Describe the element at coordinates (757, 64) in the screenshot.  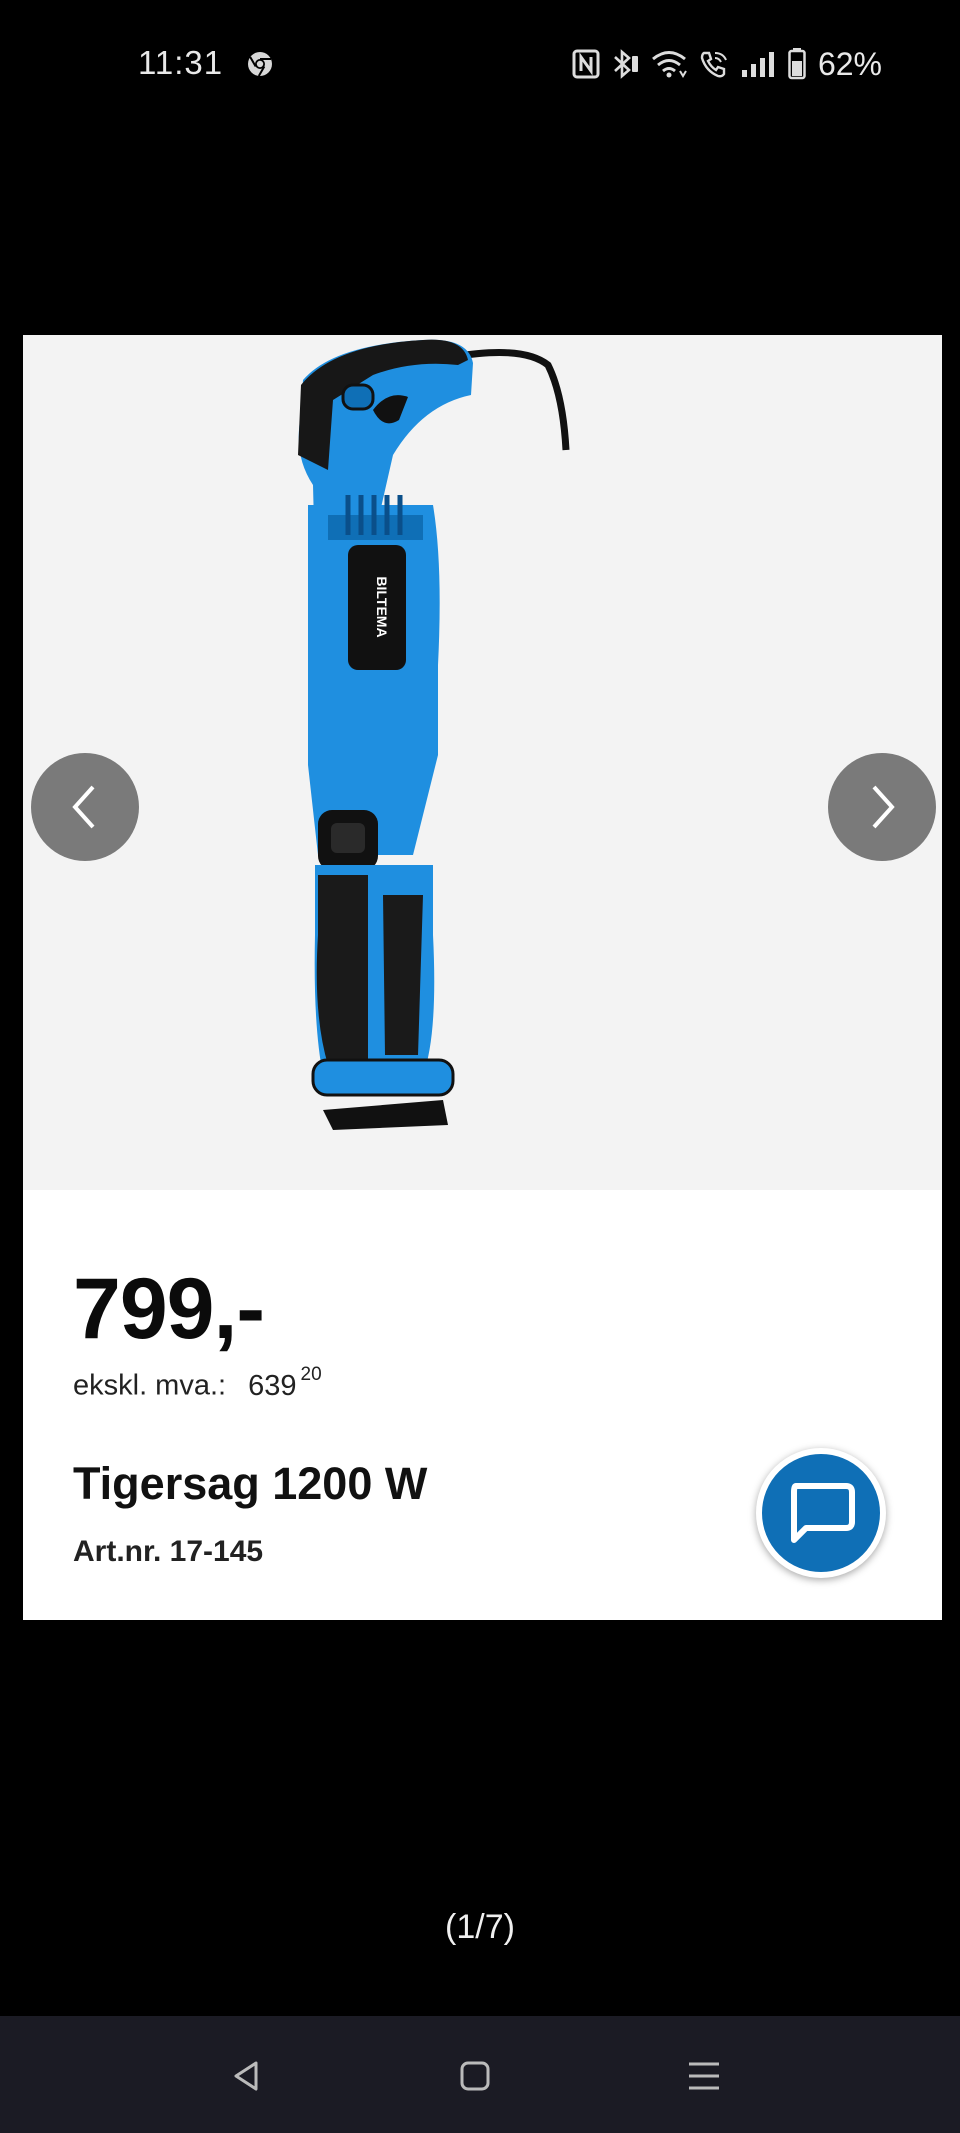
I see `signal-icon` at that location.